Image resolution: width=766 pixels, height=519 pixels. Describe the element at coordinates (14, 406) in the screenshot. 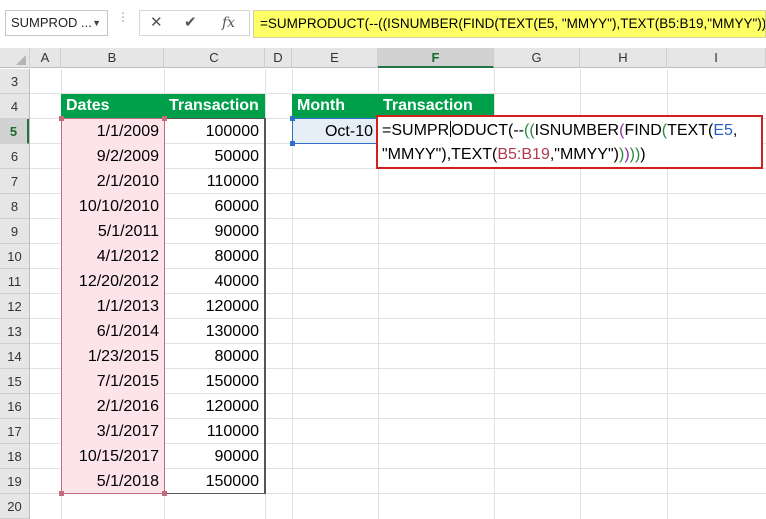

I see `row-header-16: 16` at that location.